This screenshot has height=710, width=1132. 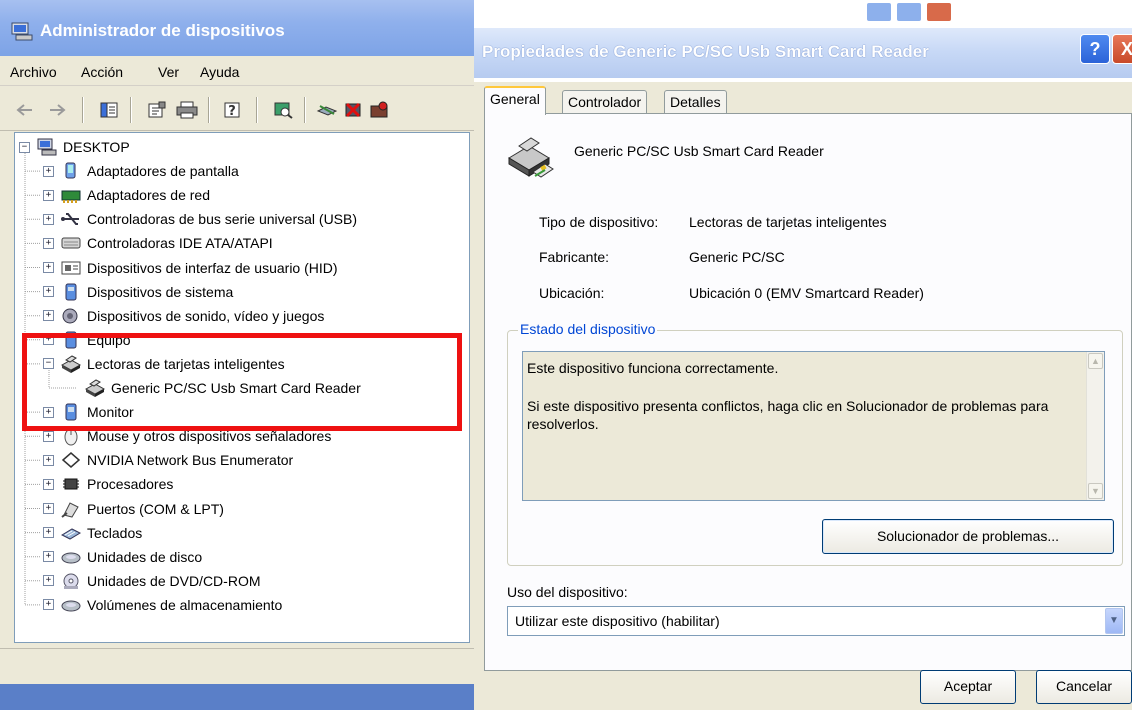 What do you see at coordinates (327, 110) in the screenshot?
I see `update-driver-icon` at bounding box center [327, 110].